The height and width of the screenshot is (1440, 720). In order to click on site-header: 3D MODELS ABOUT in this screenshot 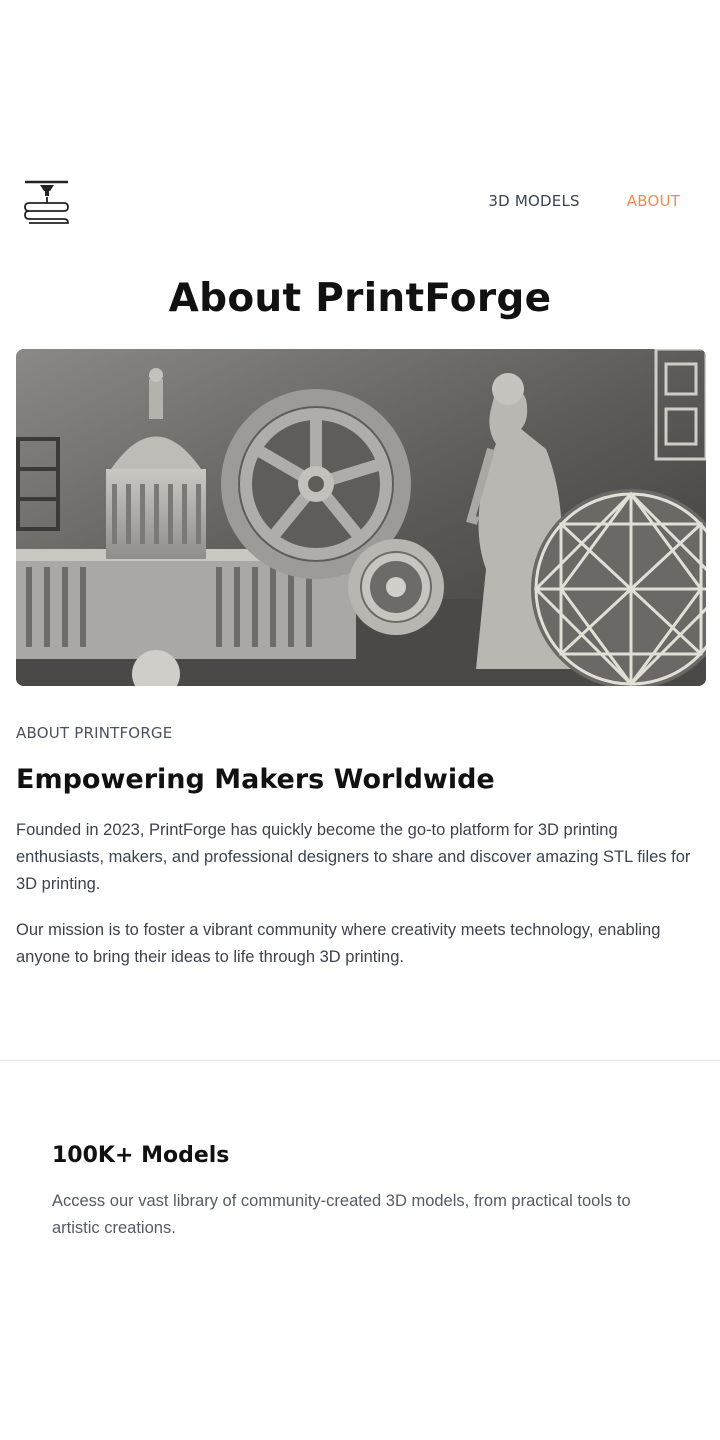, I will do `click(360, 202)`.